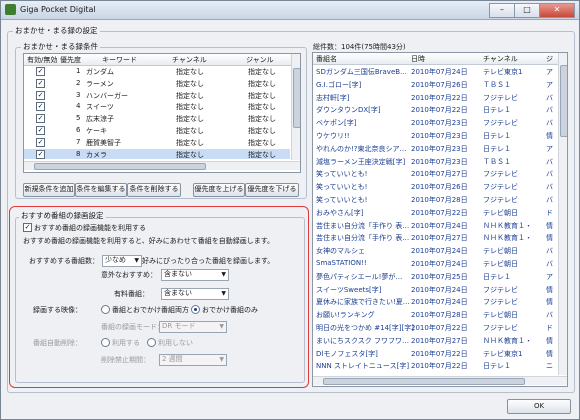 This screenshot has width=580, height=420. What do you see at coordinates (435, 314) in the screenshot?
I see `result-row: お願い!ランキング 2010年07月28日 テレビ朝日 バ` at bounding box center [435, 314].